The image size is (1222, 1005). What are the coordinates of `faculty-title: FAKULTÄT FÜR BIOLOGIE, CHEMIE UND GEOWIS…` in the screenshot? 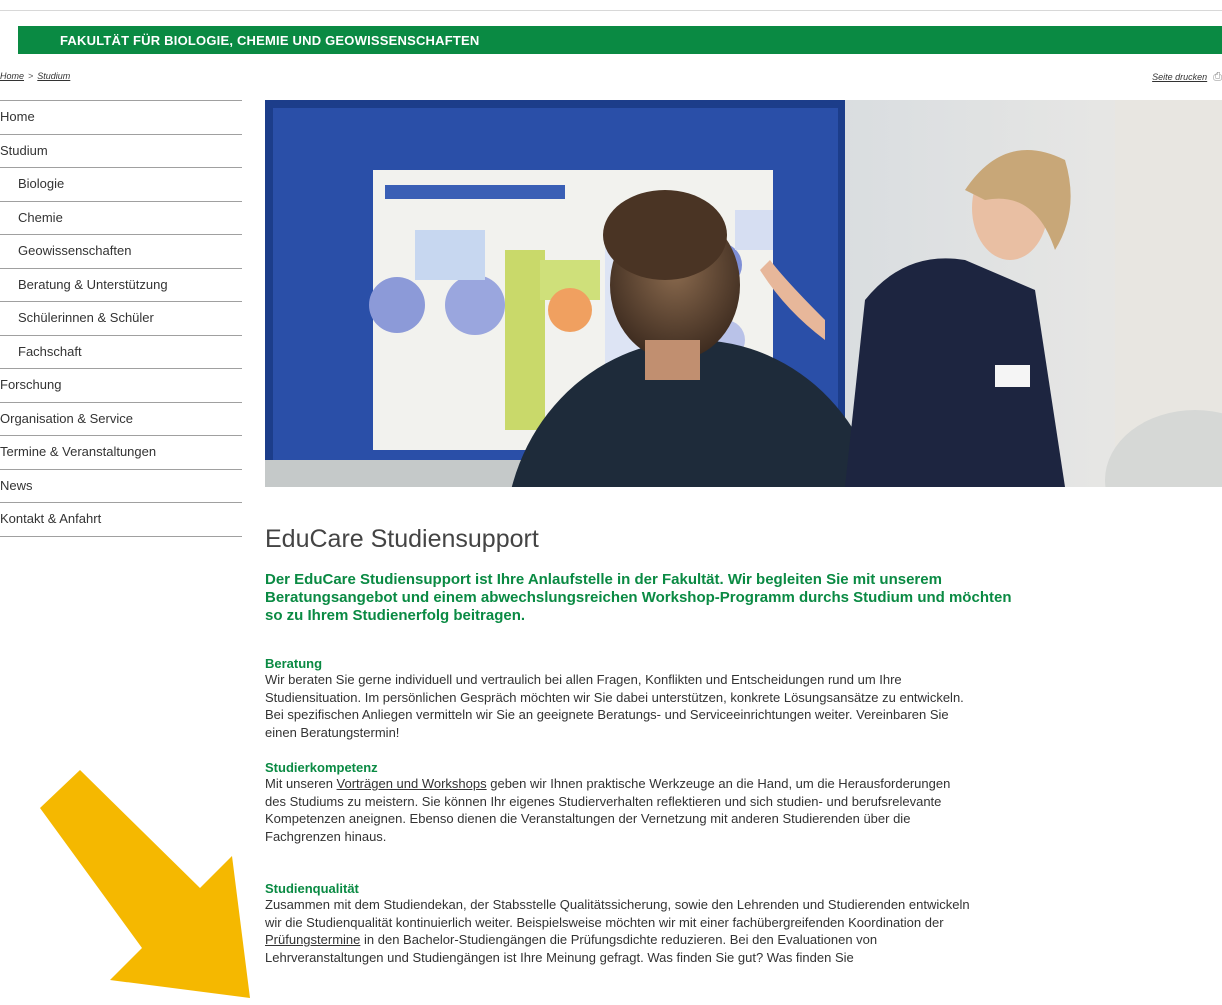 It's located at (270, 40).